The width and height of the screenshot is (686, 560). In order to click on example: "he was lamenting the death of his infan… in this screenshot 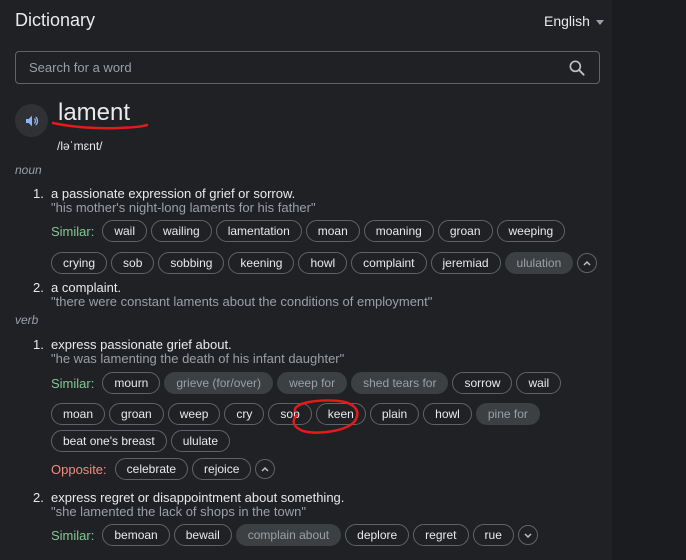, I will do `click(198, 358)`.